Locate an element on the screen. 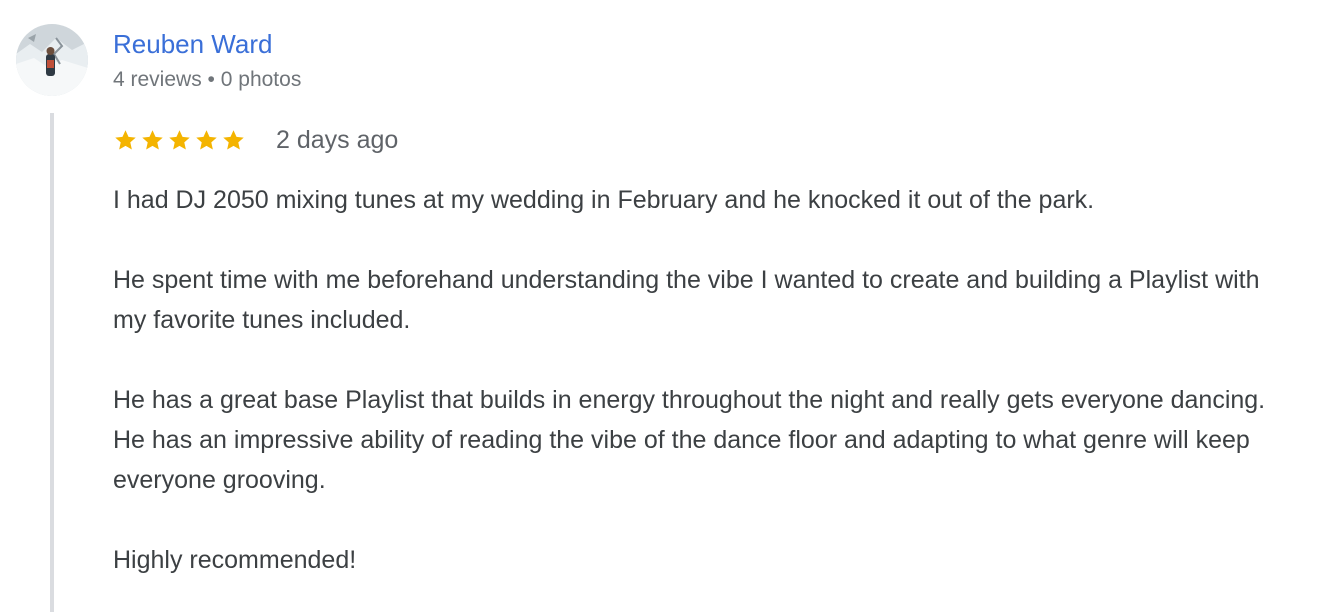 The image size is (1318, 612). review-thread-line is located at coordinates (52, 362).